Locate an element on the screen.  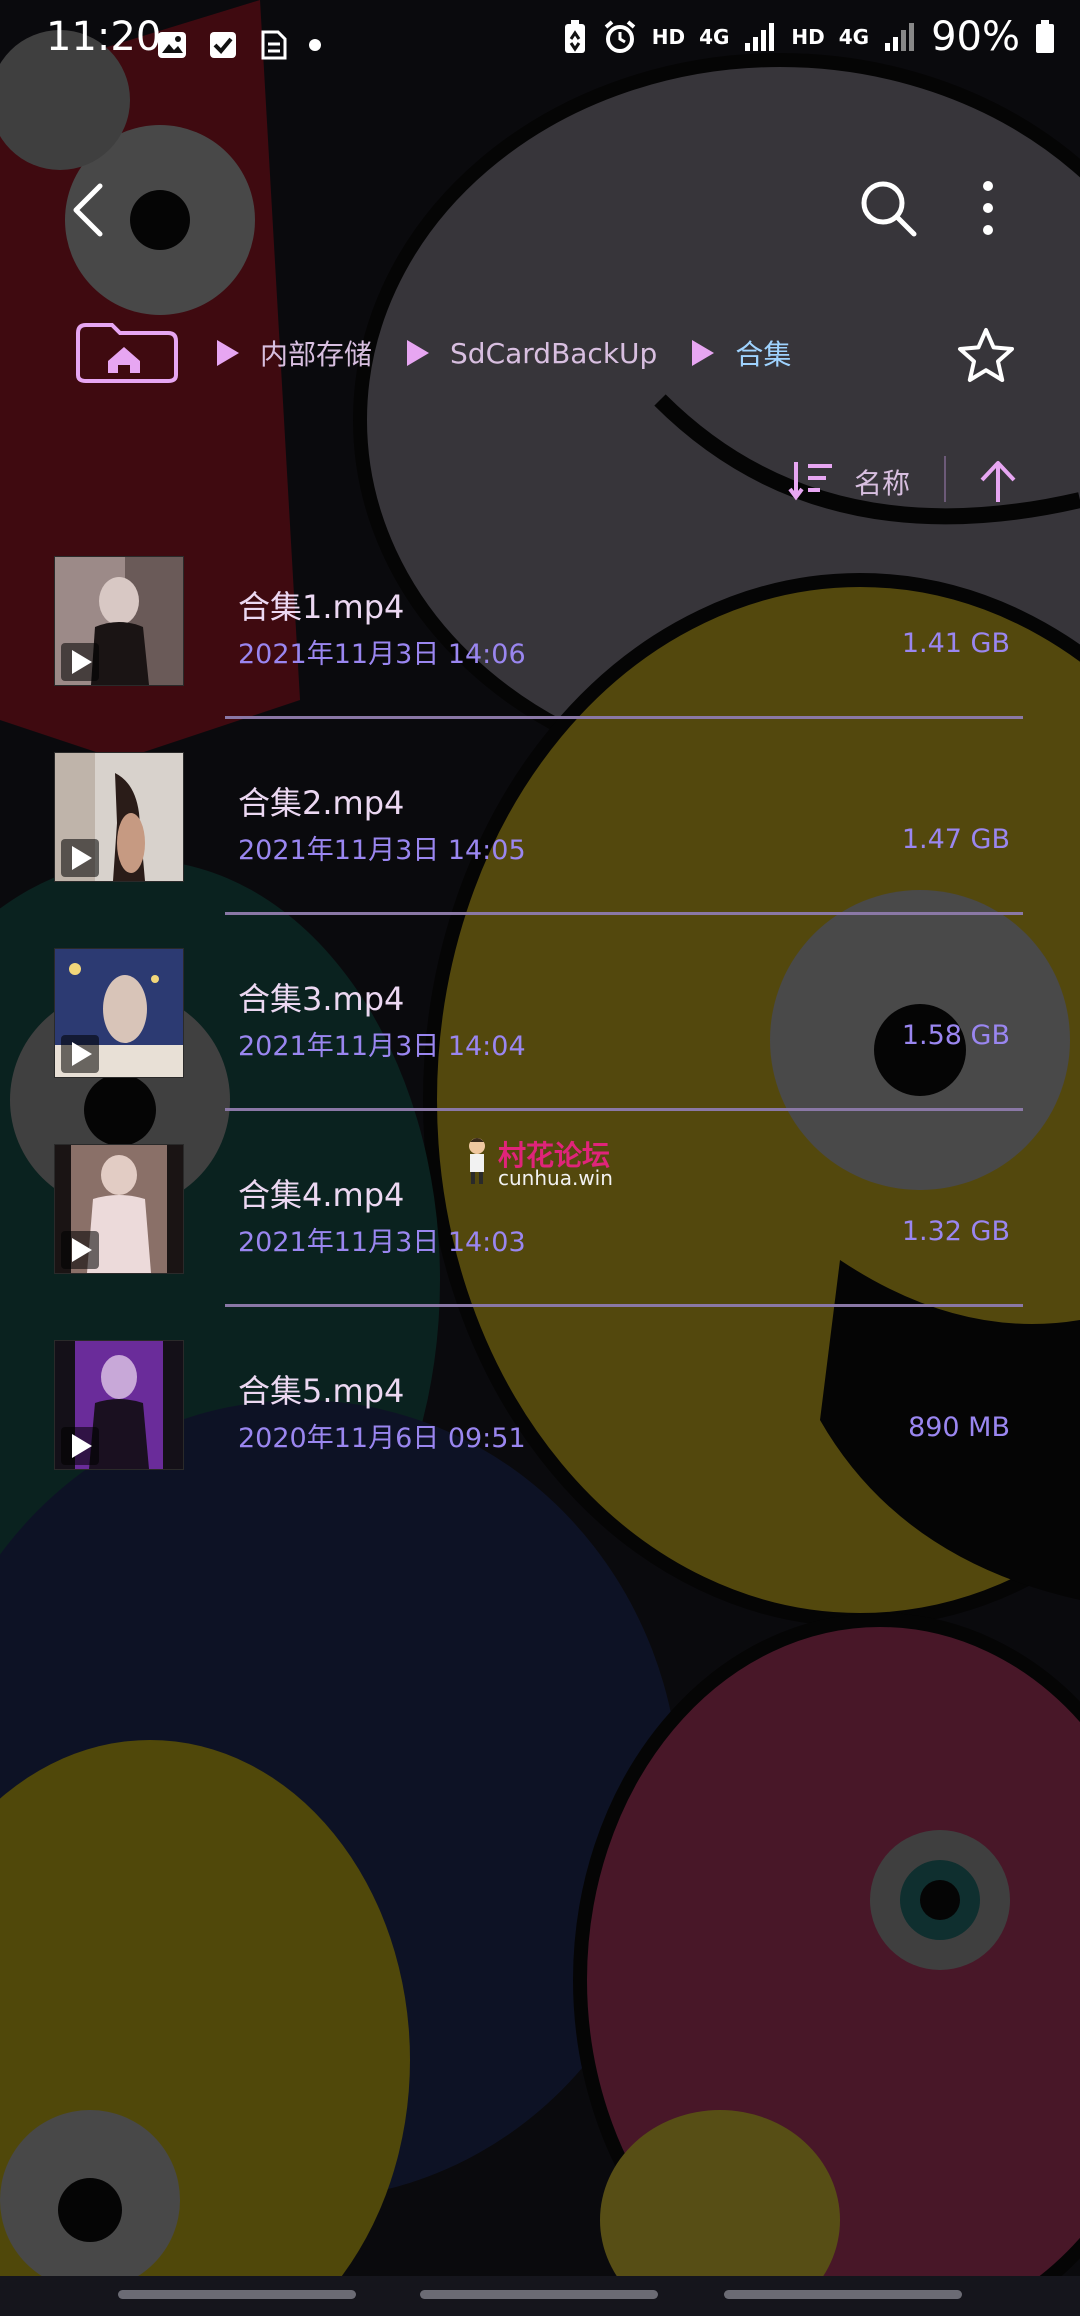
network-label-2: 4G is located at coordinates (854, 37).